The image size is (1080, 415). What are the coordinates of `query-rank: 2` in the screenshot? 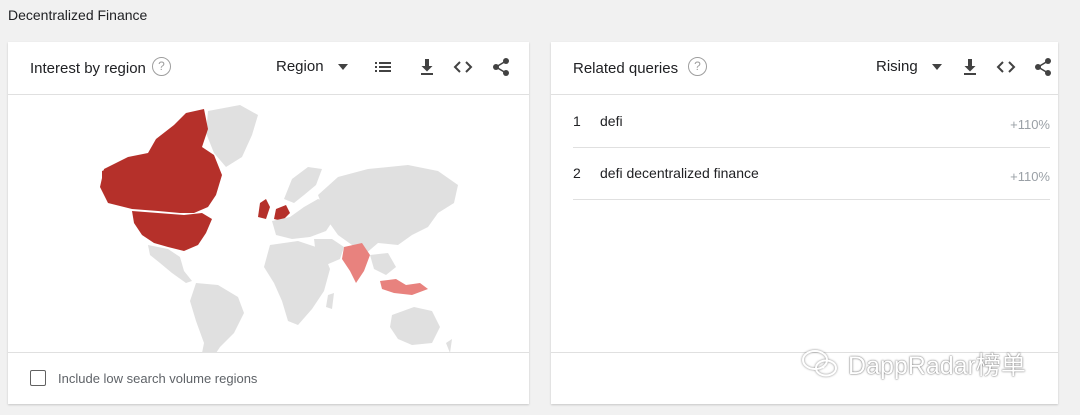 It's located at (577, 173).